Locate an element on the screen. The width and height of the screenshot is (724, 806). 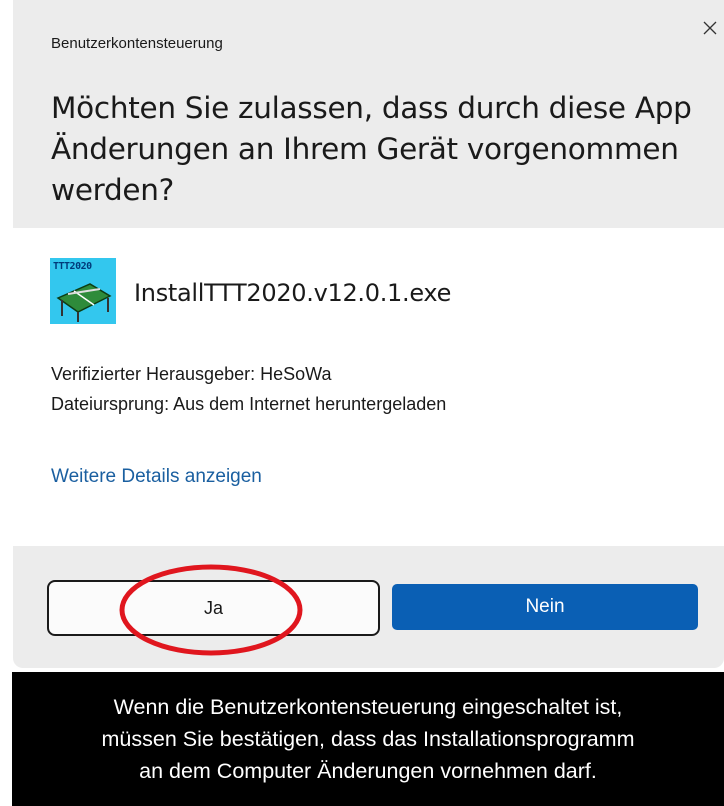
app-file-name: InstallTTT2020.v12.0.1.exe is located at coordinates (293, 293).